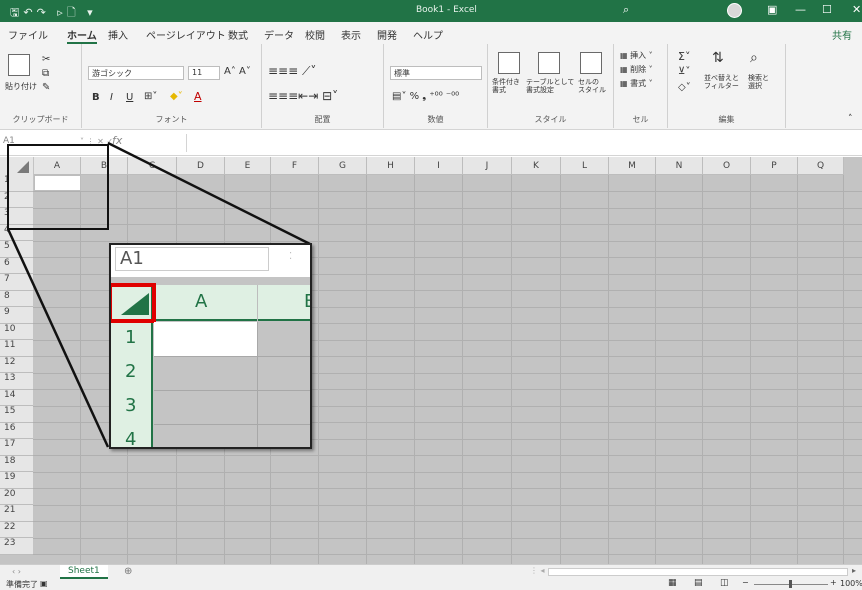  Describe the element at coordinates (84, 572) in the screenshot. I see `sheet-tab-sheet1: Sheet1` at that location.